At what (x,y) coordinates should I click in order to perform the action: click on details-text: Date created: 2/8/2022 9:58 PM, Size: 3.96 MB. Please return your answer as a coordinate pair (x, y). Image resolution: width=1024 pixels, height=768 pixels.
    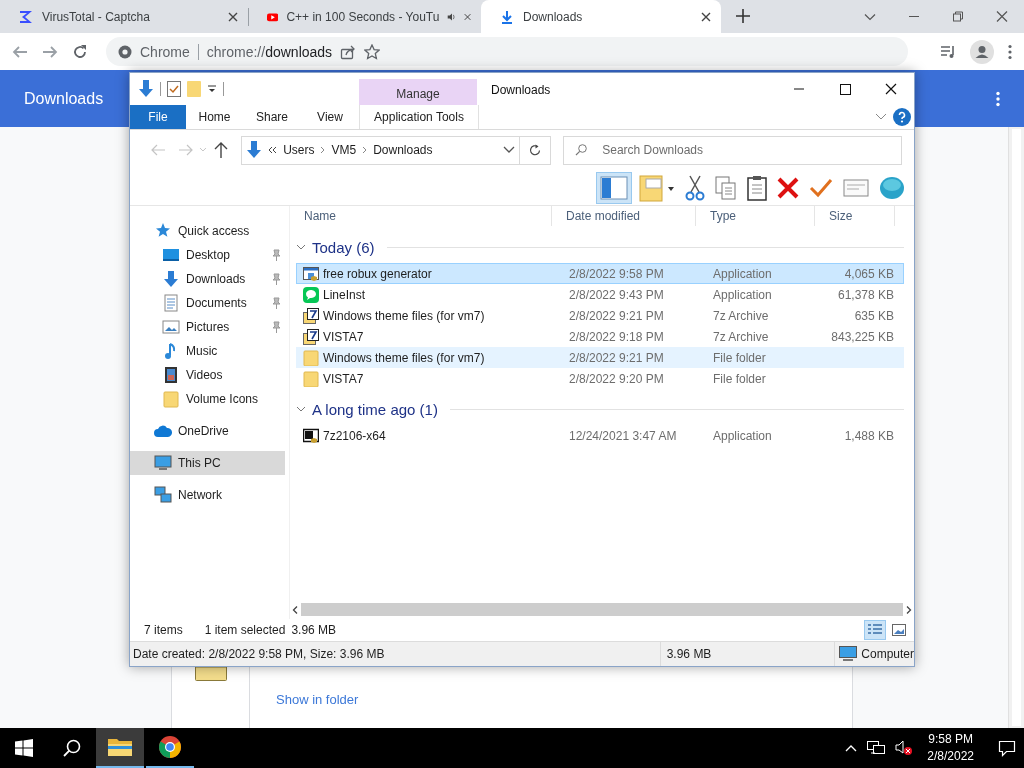
    Looking at the image, I should click on (259, 654).